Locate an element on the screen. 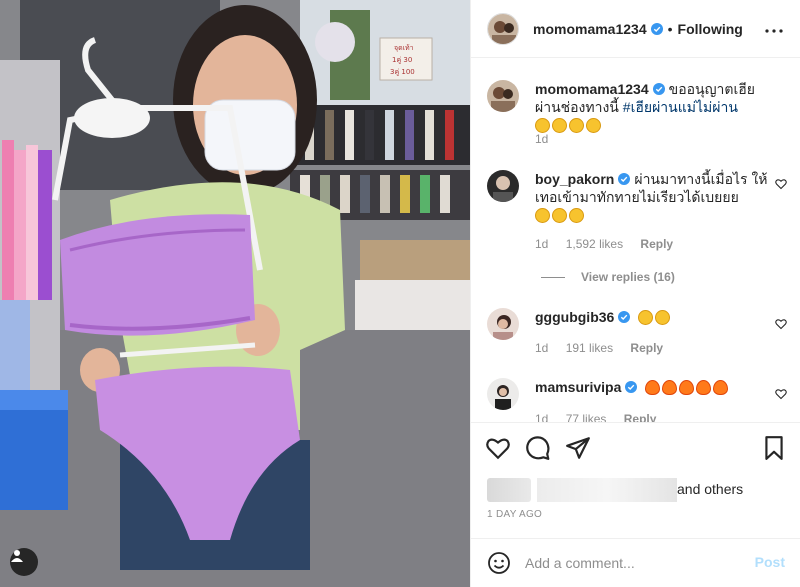 The width and height of the screenshot is (800, 587). more-options-icon is located at coordinates (774, 27).